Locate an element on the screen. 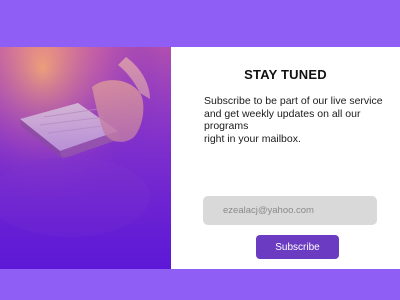 This screenshot has height=300, width=400. email-field: ezealacj@yahoo.com is located at coordinates (290, 210).